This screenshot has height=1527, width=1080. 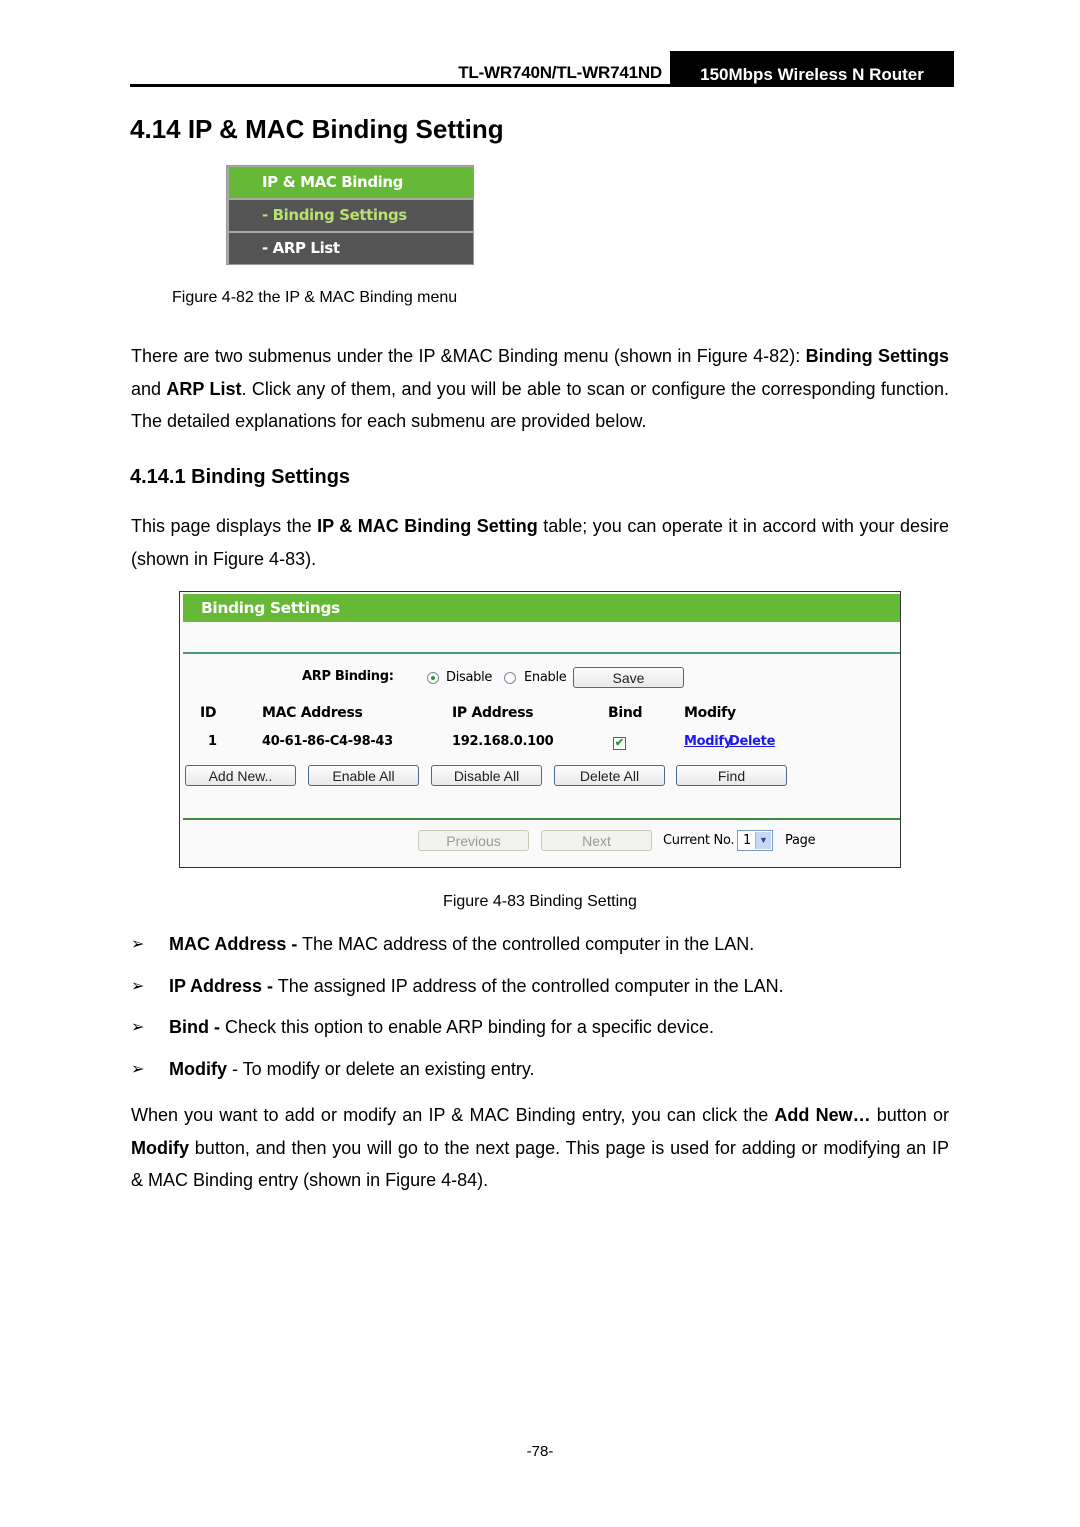 What do you see at coordinates (351, 248) in the screenshot?
I see `menu-item-arp-list: - ARP List` at bounding box center [351, 248].